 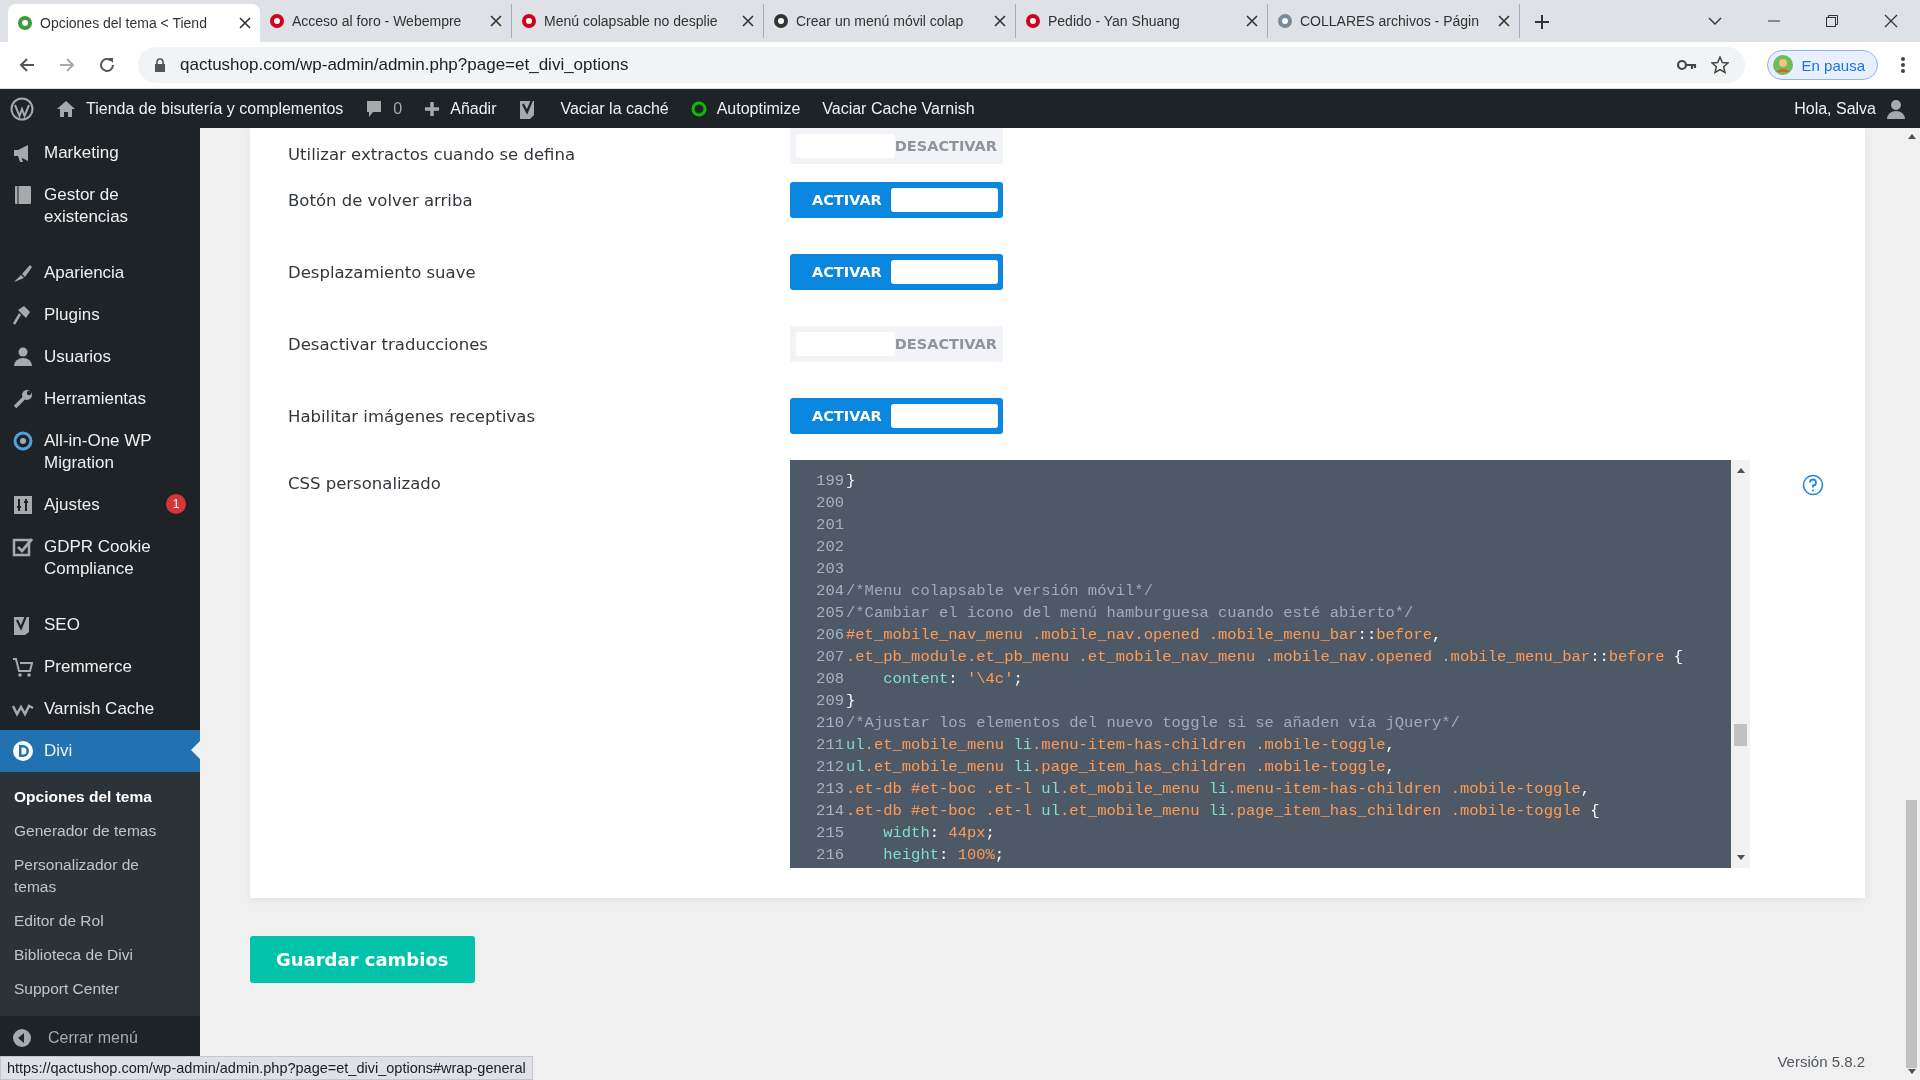 What do you see at coordinates (880, 21) in the screenshot?
I see `tab-title: Crear un menú móvil colap` at bounding box center [880, 21].